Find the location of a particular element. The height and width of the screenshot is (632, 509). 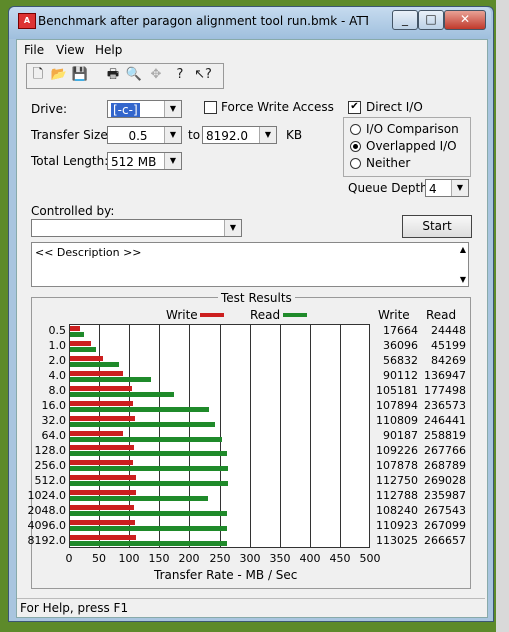

minimize-button: _ is located at coordinates (405, 20).